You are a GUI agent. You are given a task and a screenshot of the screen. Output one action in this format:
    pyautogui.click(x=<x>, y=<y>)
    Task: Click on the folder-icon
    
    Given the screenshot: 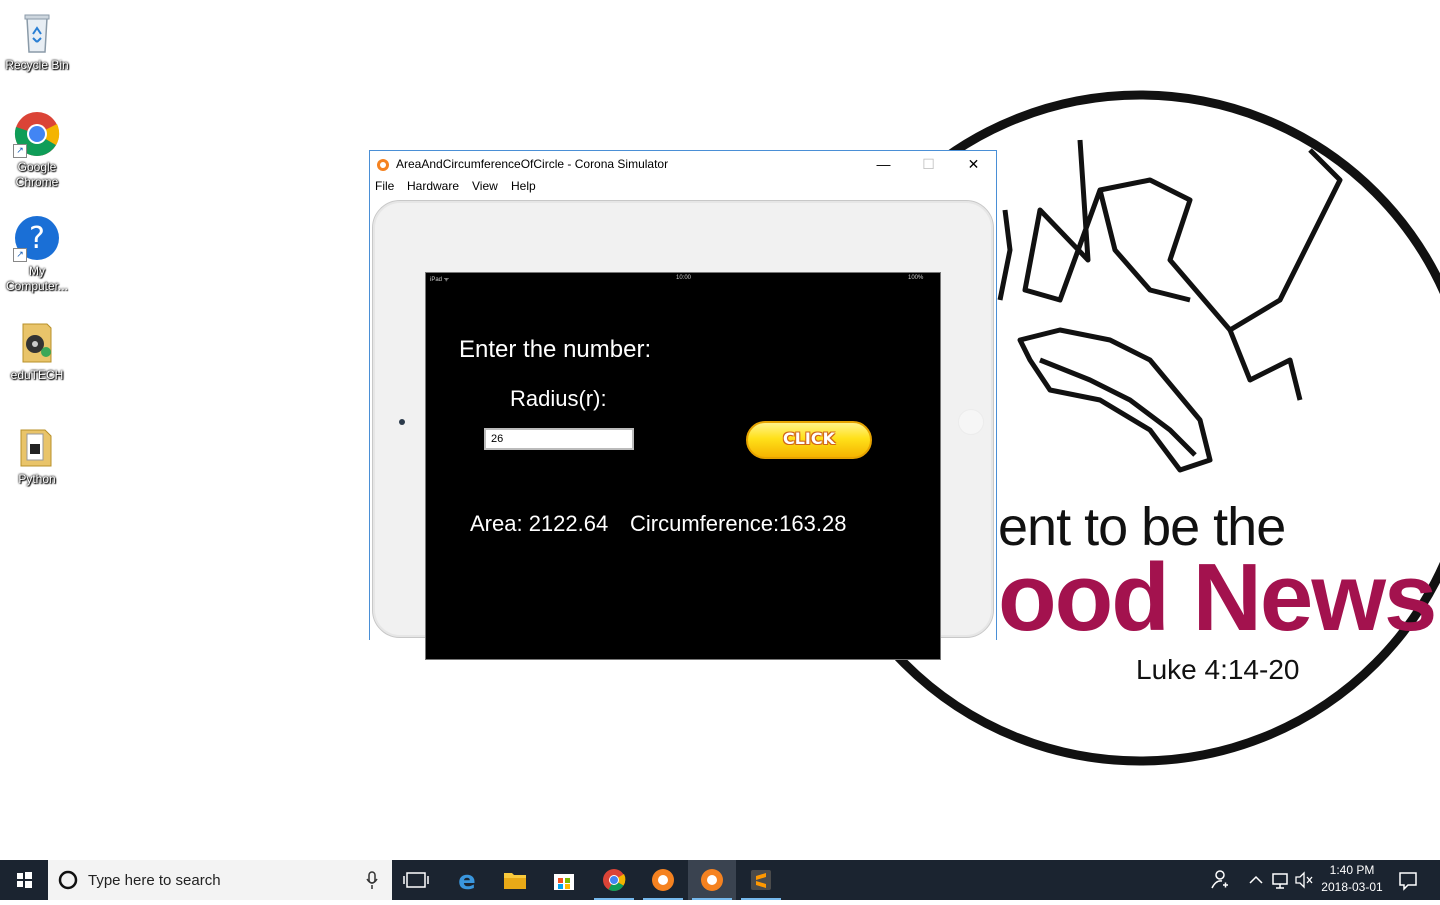 What is the action you would take?
    pyautogui.click(x=515, y=881)
    